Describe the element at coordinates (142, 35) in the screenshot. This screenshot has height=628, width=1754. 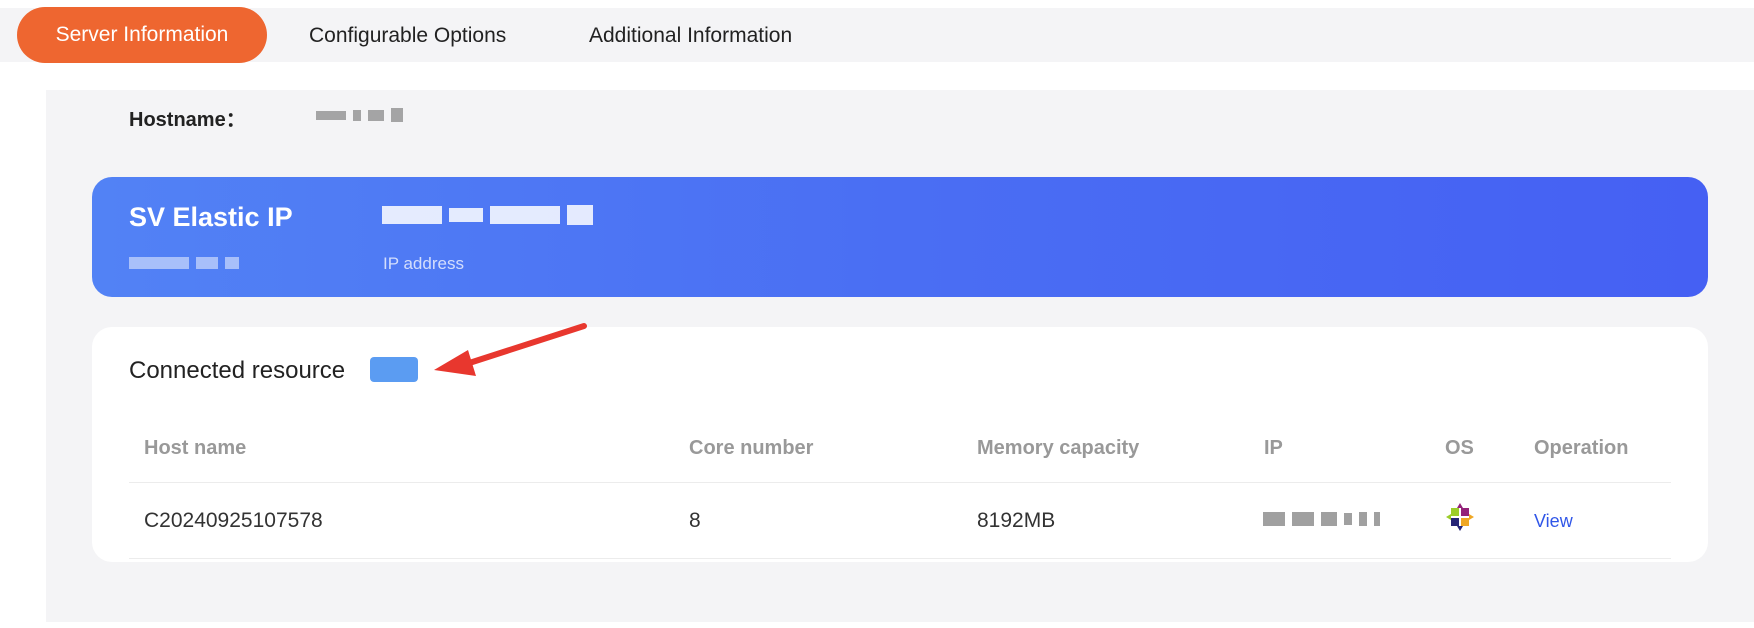
I see `tab-server-information: Server Information` at that location.